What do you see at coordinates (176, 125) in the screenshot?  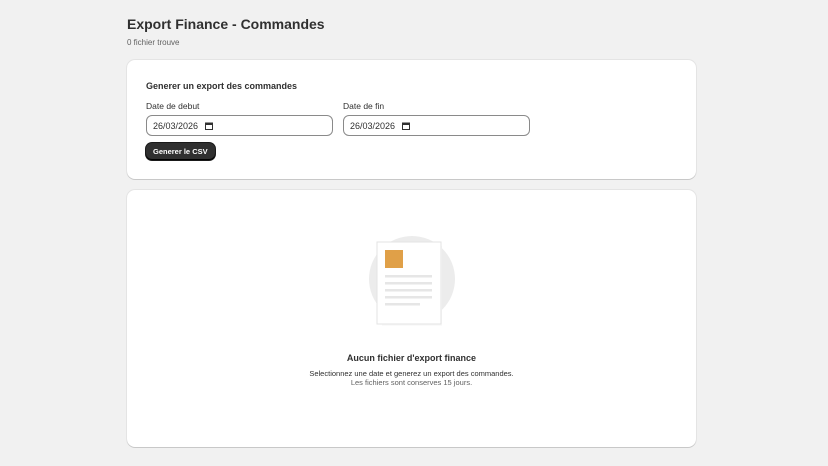 I see `start-date-value: 26/03/2026` at bounding box center [176, 125].